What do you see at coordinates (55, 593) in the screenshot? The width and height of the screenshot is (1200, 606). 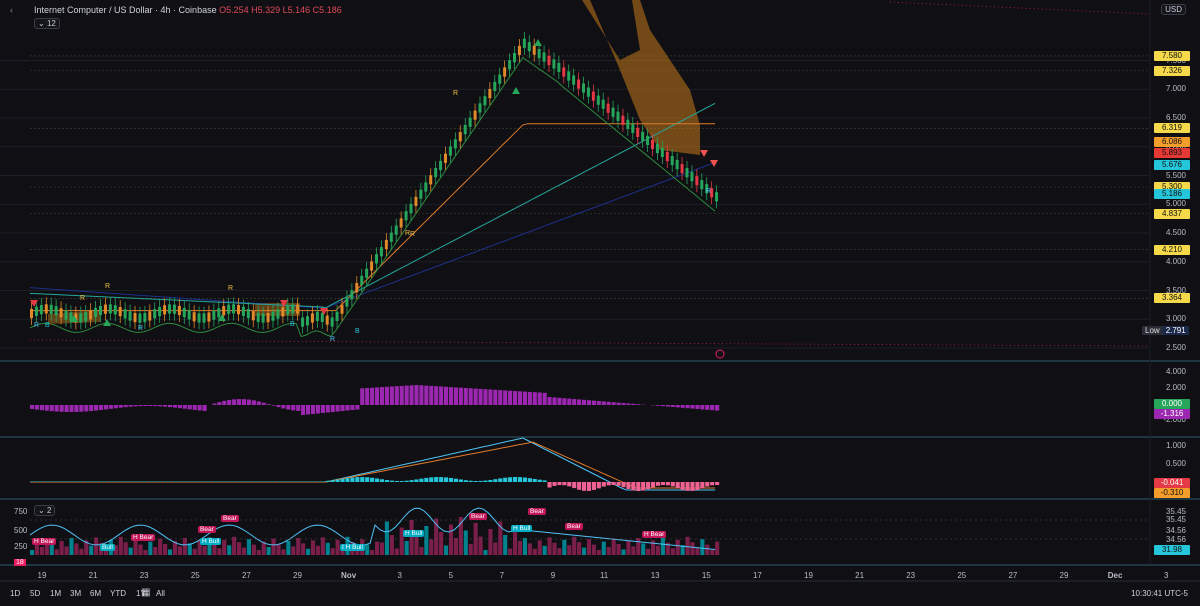 I see `range-button-1m: 1M` at bounding box center [55, 593].